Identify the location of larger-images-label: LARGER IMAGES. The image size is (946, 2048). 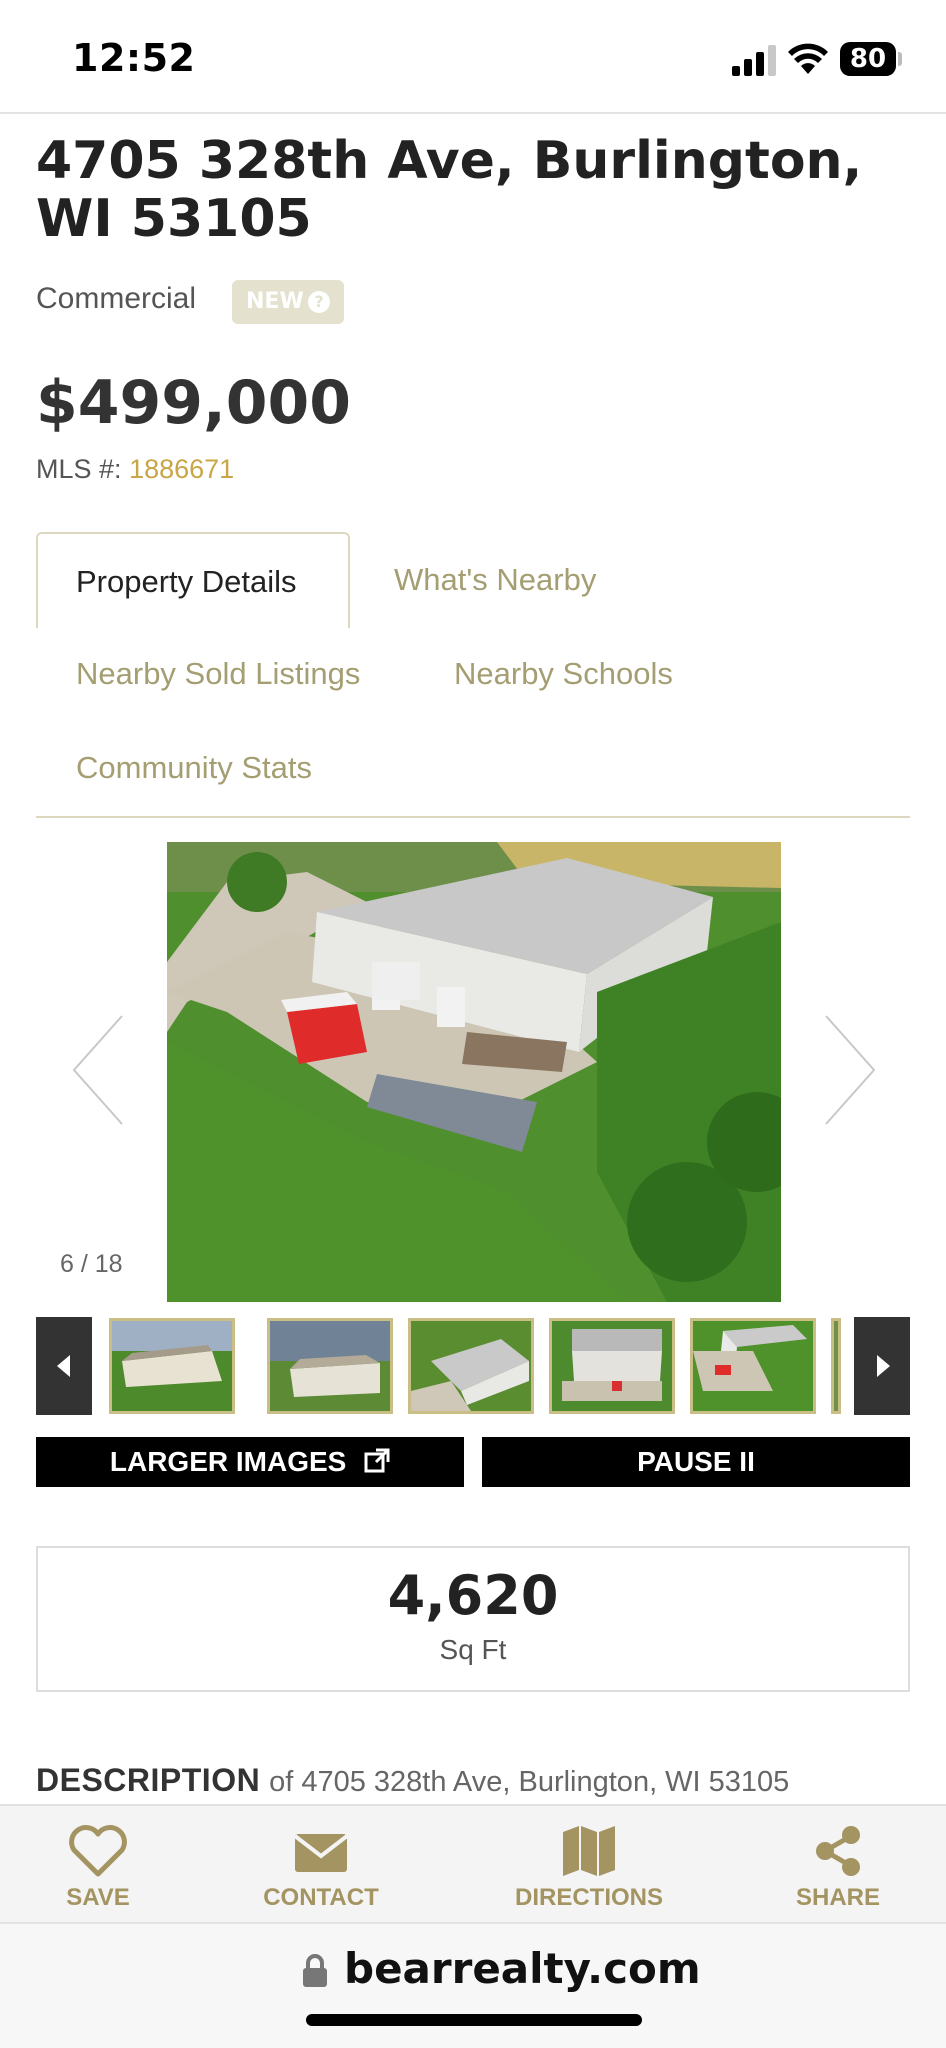
(228, 1461).